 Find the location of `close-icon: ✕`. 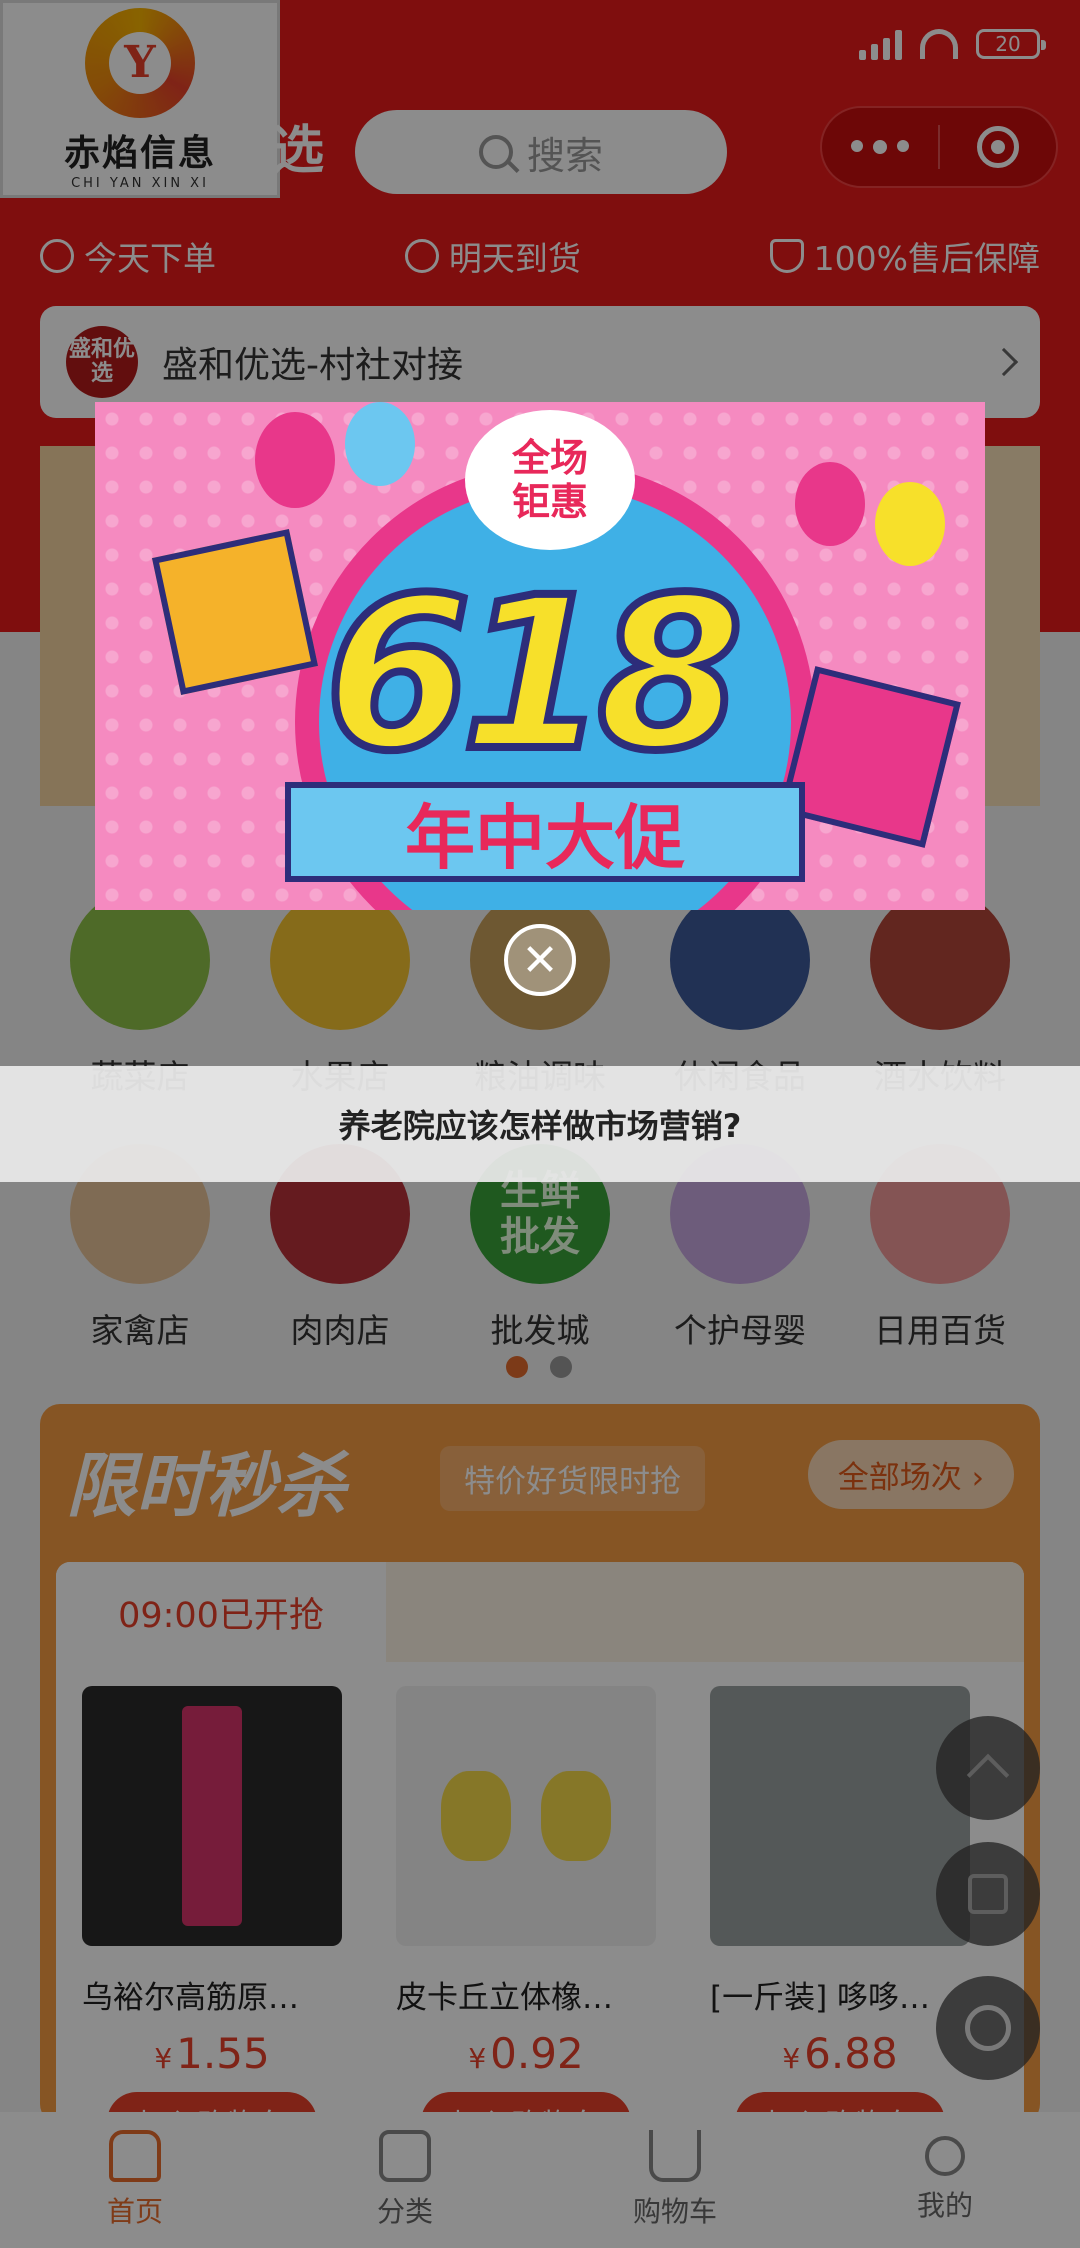

close-icon: ✕ is located at coordinates (540, 960).